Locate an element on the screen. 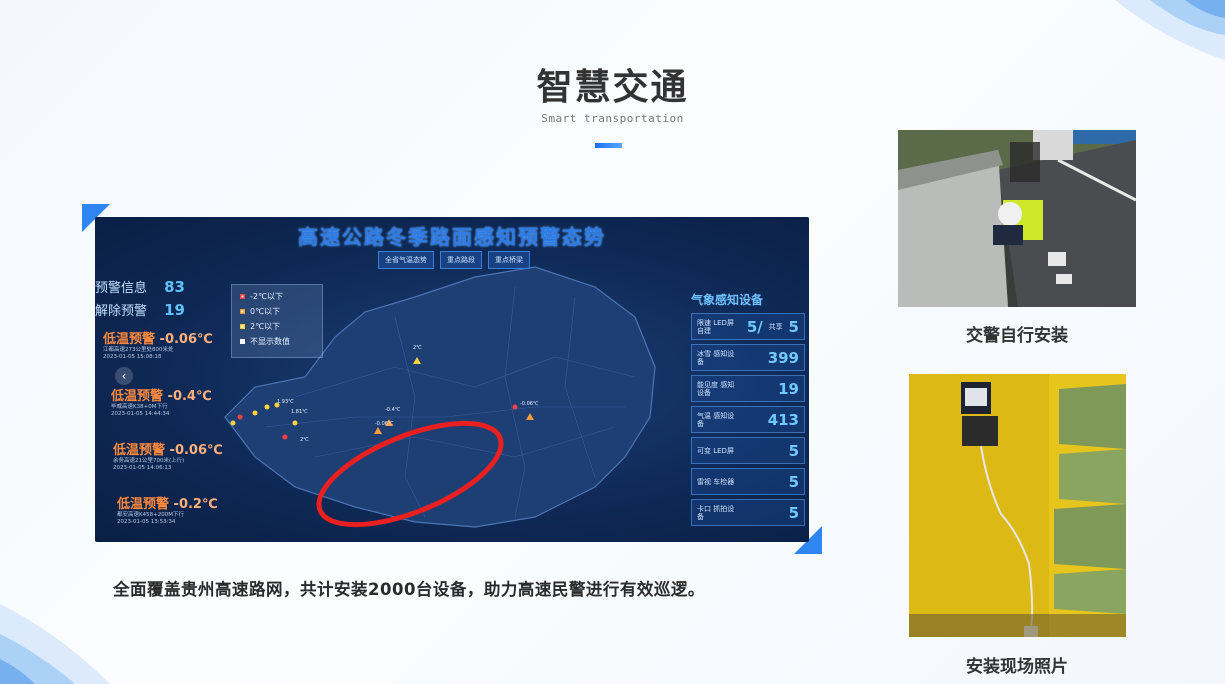 This screenshot has width=1225, height=684. stat-cleared-warning: 解除预警 19 is located at coordinates (144, 309).